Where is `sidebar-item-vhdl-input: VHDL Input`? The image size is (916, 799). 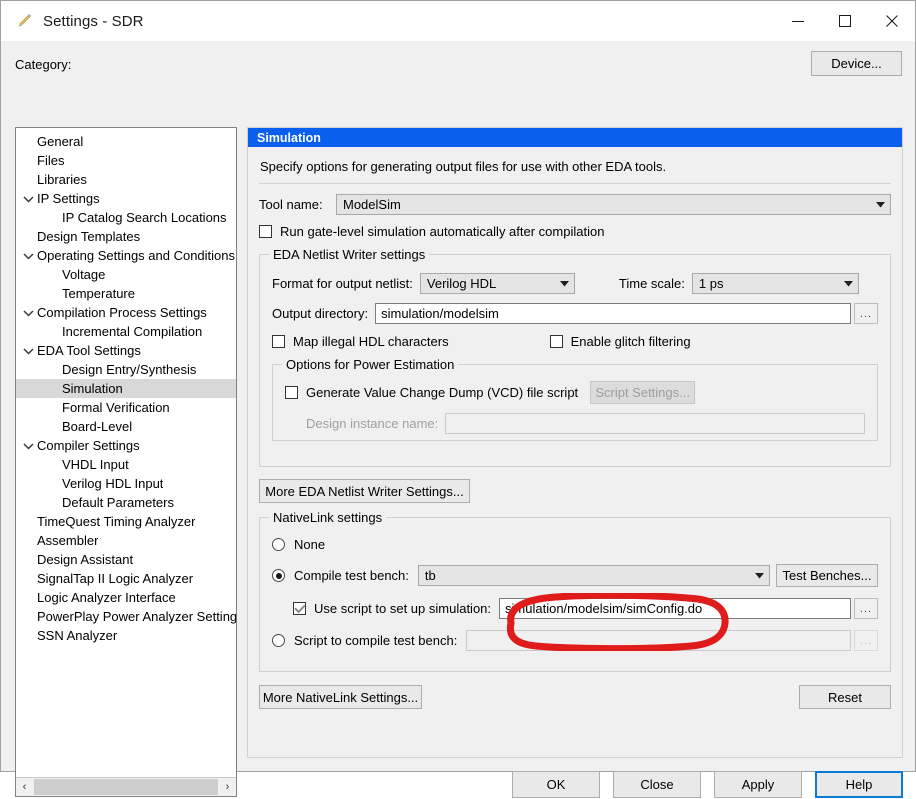 sidebar-item-vhdl-input: VHDL Input is located at coordinates (126, 464).